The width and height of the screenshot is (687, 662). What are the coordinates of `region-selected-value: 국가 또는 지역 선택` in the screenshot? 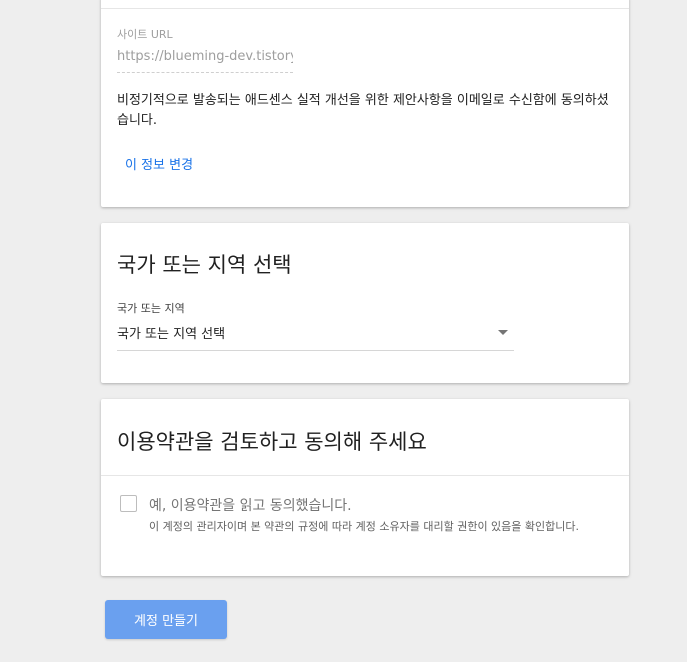 It's located at (171, 334).